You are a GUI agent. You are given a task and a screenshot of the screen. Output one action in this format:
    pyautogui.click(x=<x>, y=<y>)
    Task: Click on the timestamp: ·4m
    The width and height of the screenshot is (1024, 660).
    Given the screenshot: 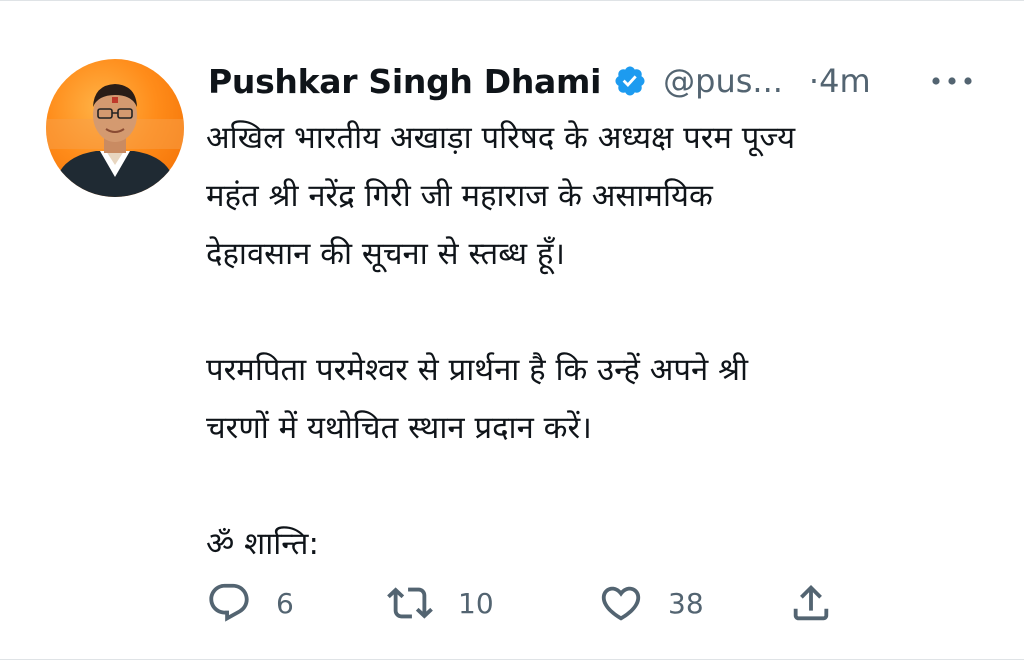 What is the action you would take?
    pyautogui.click(x=840, y=81)
    